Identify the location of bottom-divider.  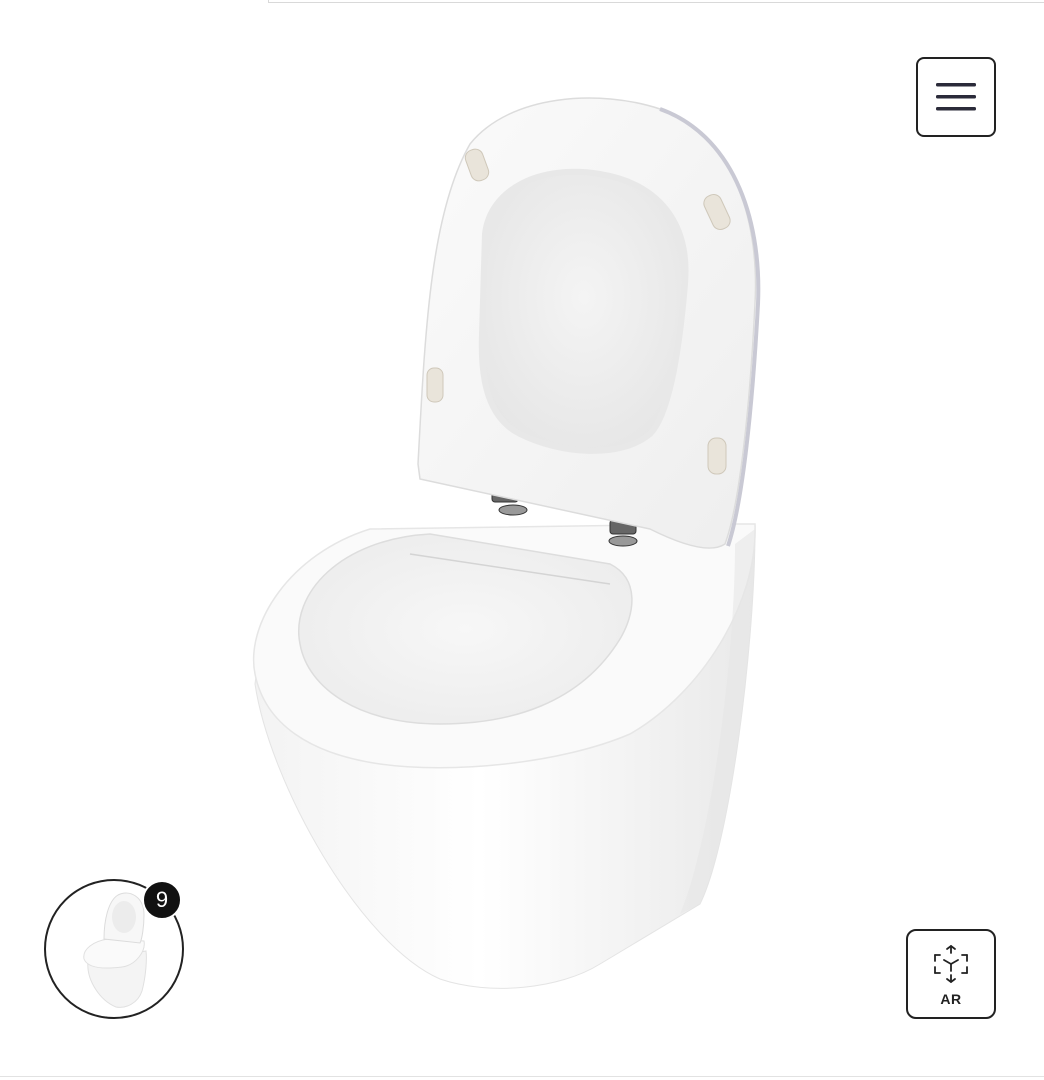
(522, 1076).